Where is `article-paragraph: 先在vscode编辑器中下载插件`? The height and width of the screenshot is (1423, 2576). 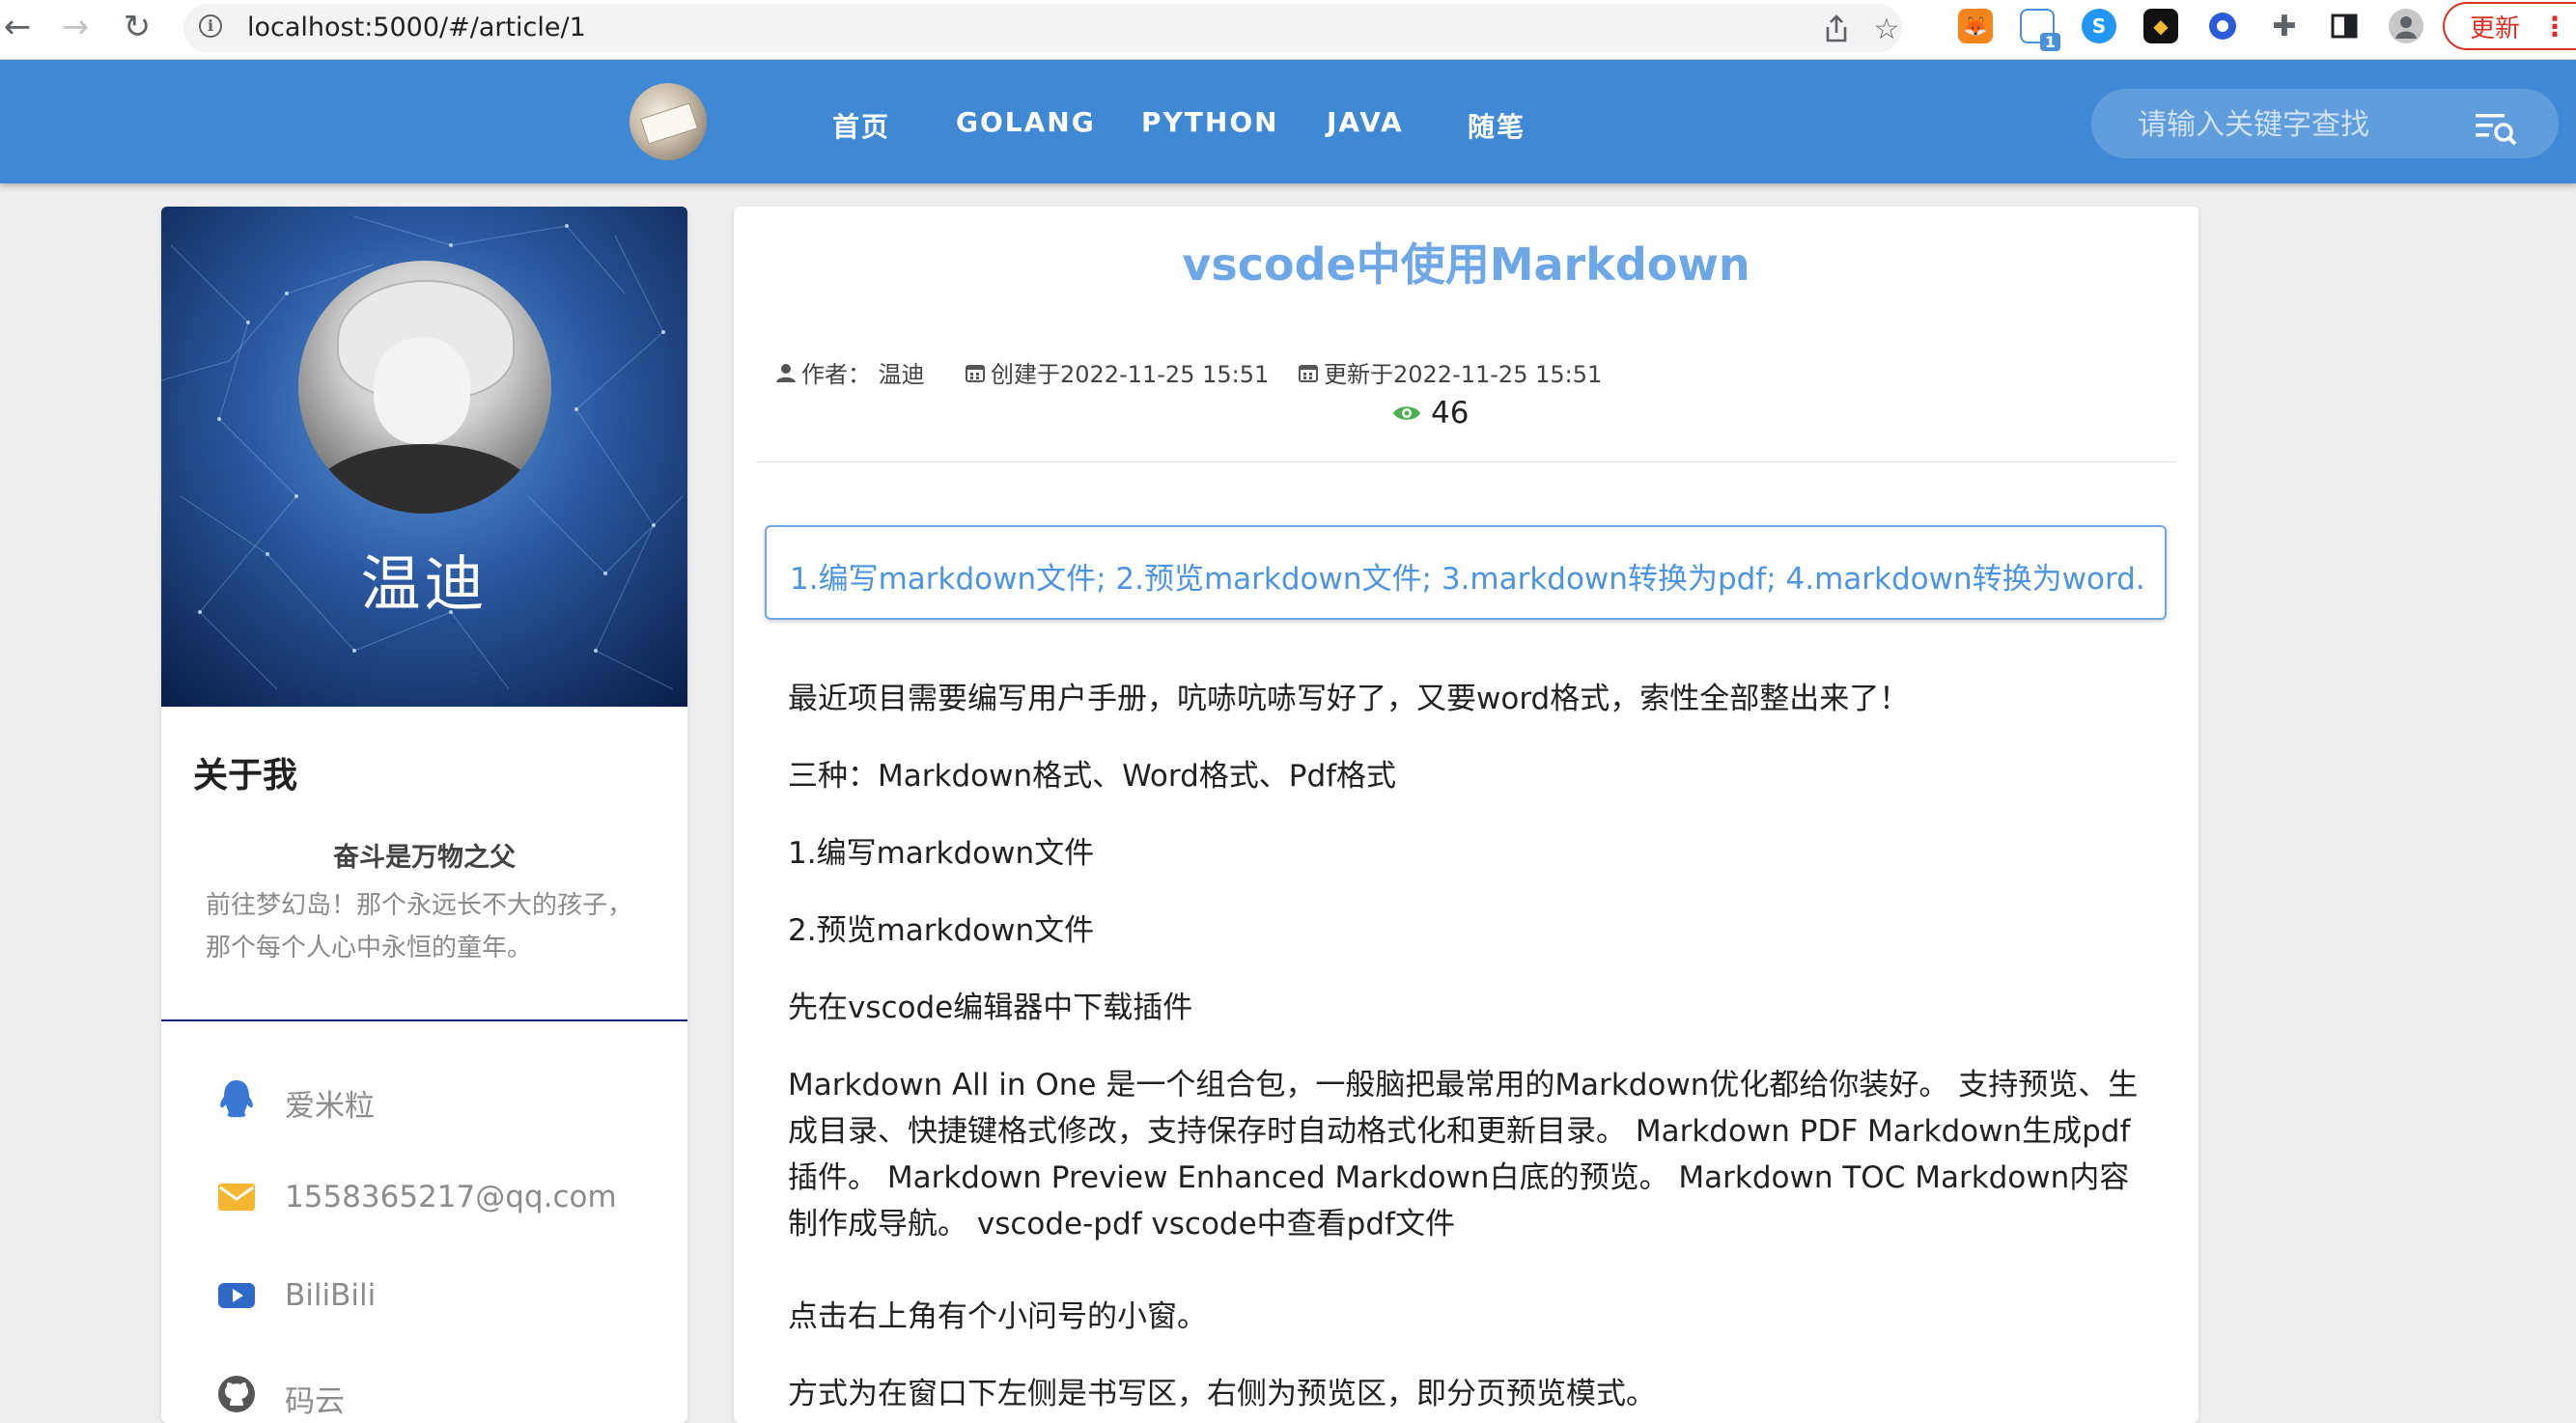
article-paragraph: 先在vscode编辑器中下载插件 is located at coordinates (990, 1008).